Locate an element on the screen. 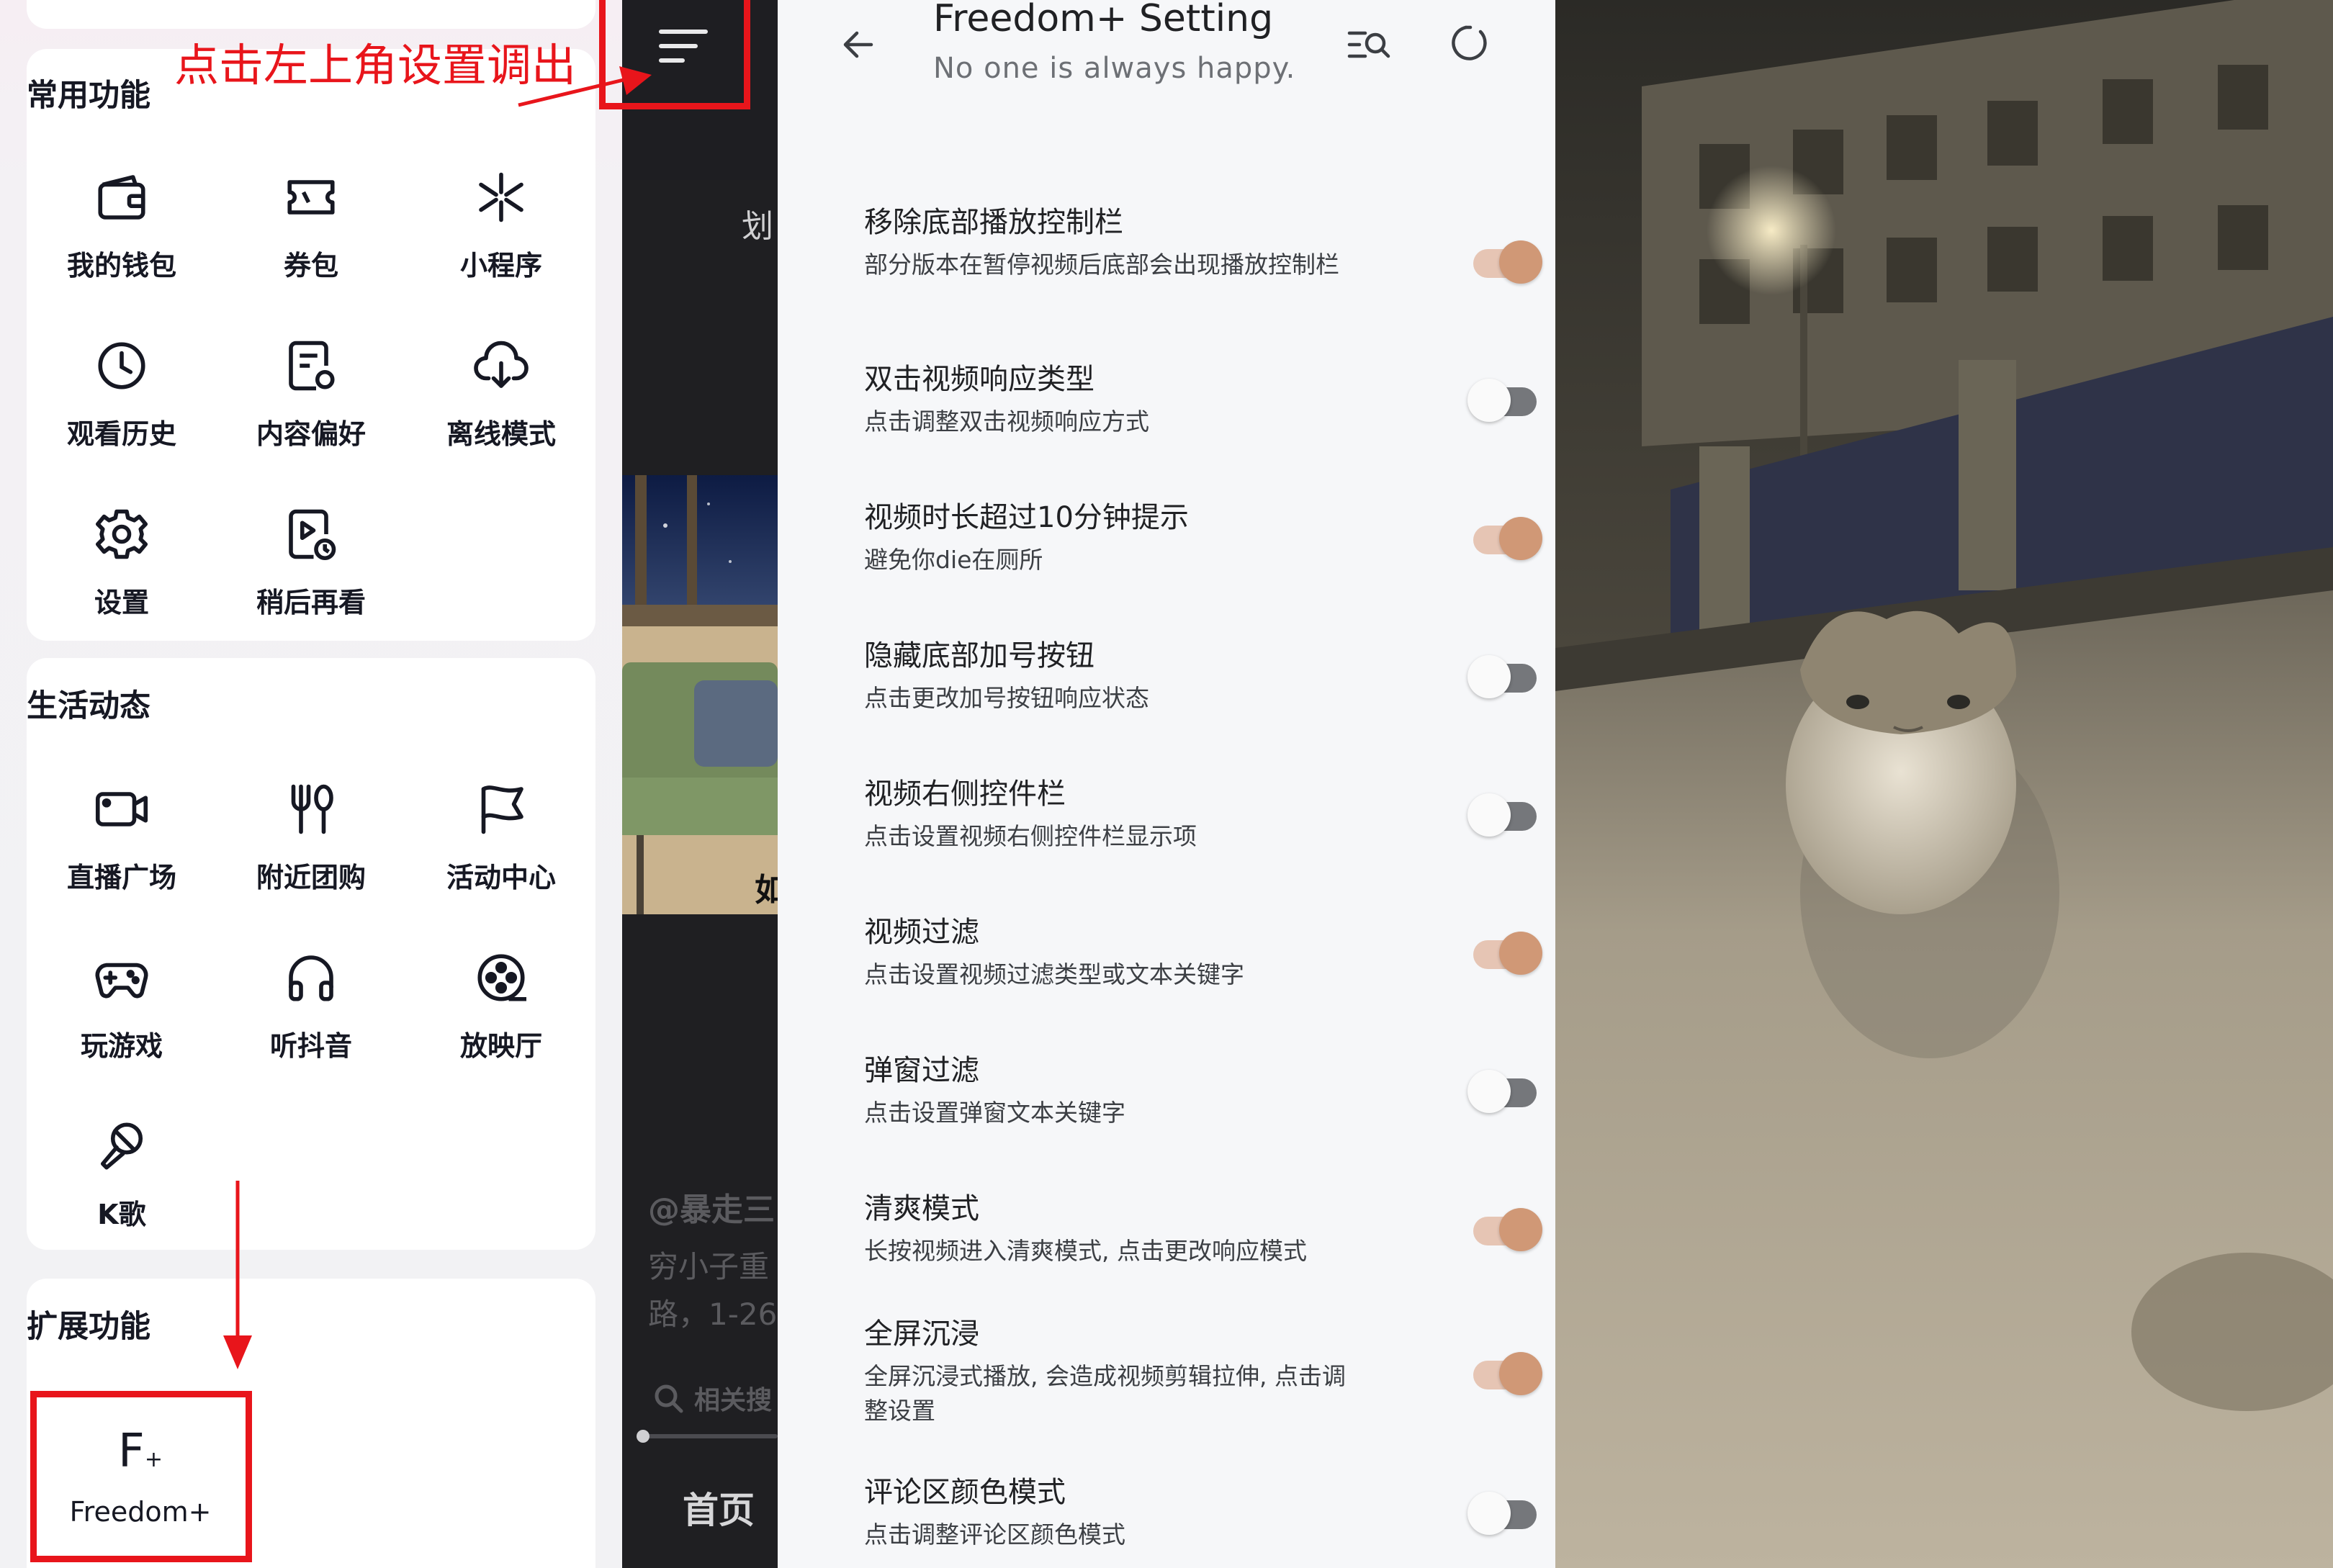  nav-home: 首页 is located at coordinates (719, 1507).